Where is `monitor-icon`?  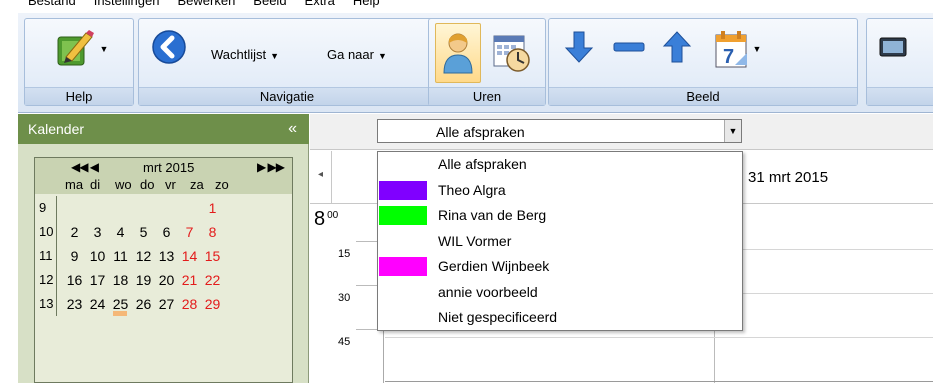 monitor-icon is located at coordinates (893, 47).